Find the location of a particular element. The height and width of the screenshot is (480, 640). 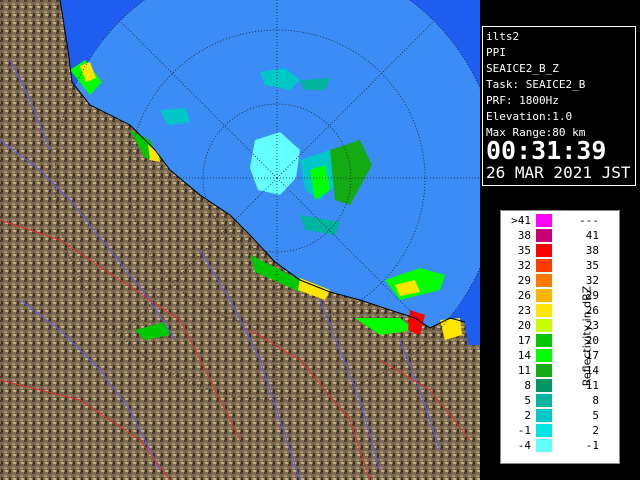

legend-low-value: 2 is located at coordinates (527, 415).